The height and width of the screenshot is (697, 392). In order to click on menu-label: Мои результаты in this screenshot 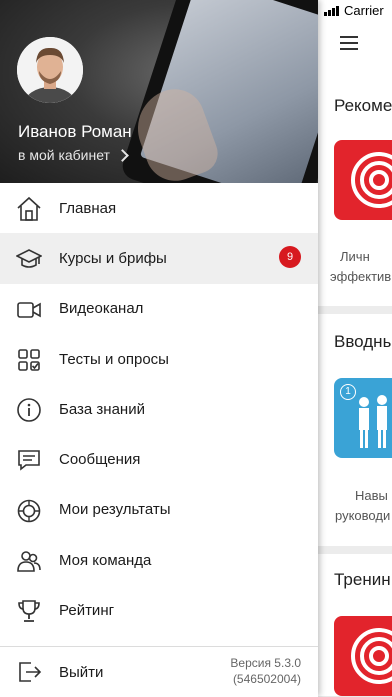, I will do `click(115, 510)`.